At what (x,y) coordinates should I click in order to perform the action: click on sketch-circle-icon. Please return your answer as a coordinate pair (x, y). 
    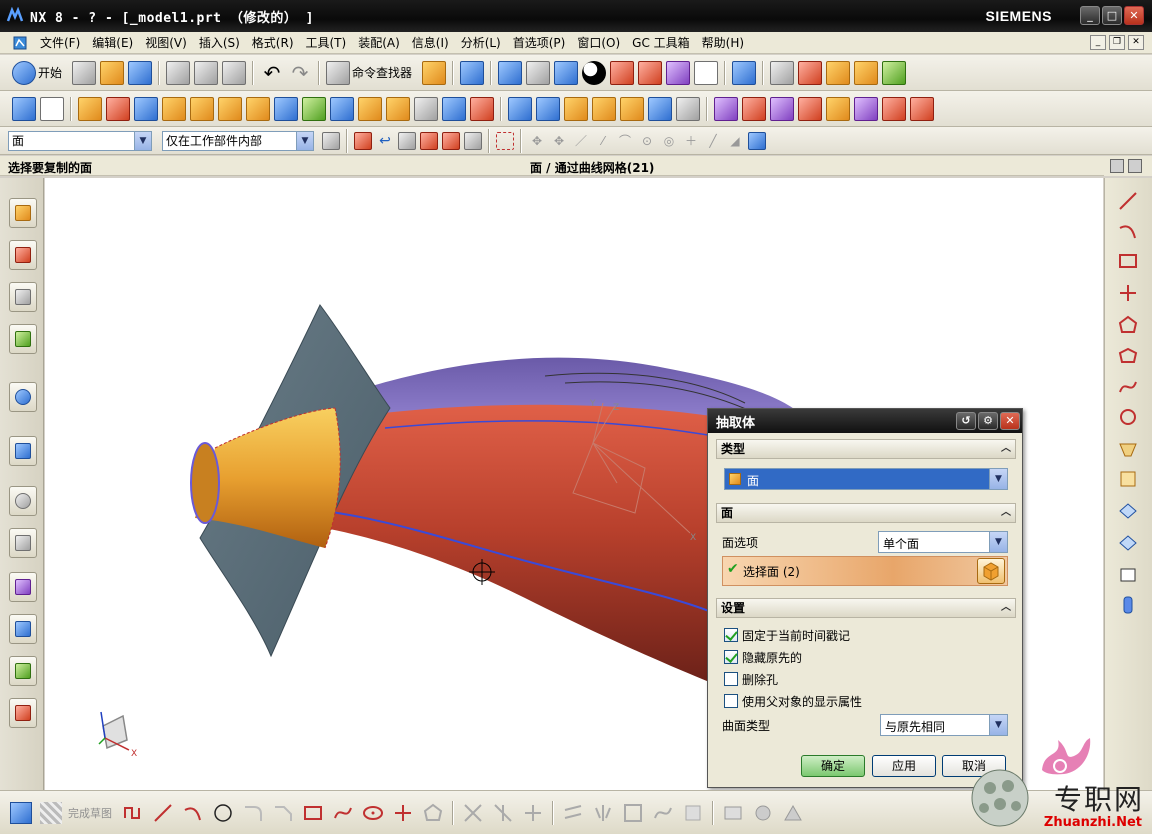
    Looking at the image, I should click on (223, 813).